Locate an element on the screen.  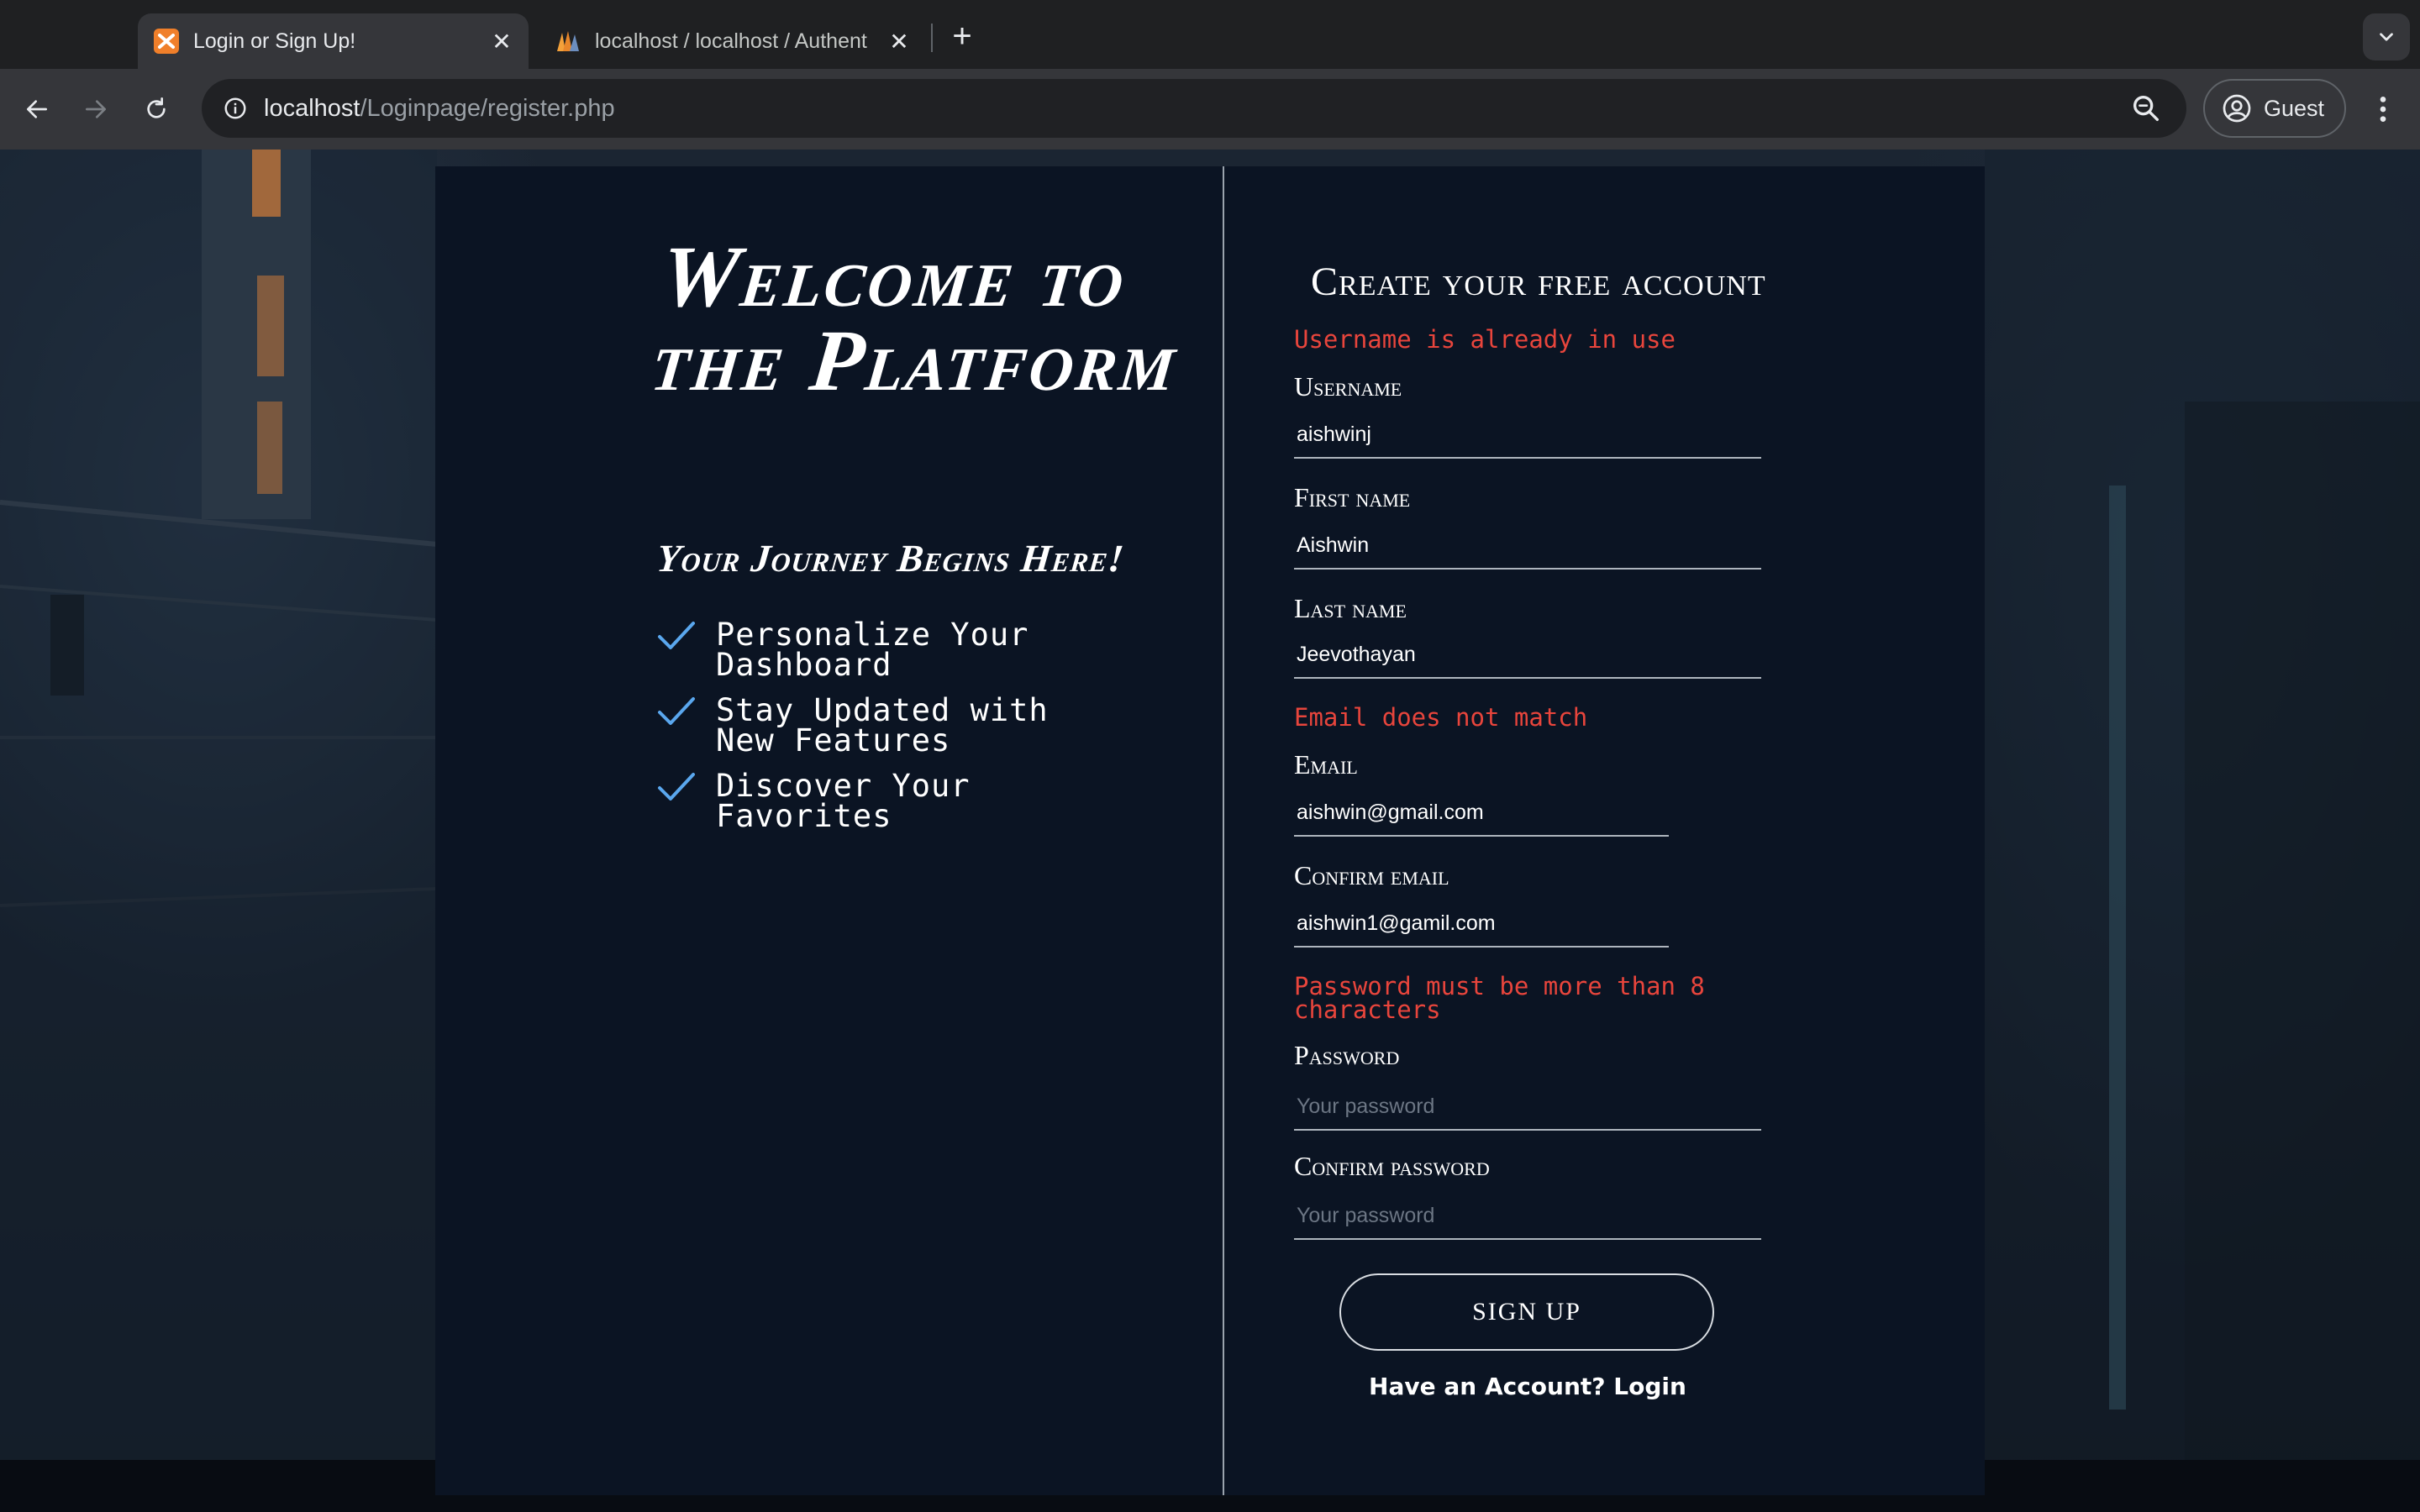
kebab-menu-icon is located at coordinates (2383, 109).